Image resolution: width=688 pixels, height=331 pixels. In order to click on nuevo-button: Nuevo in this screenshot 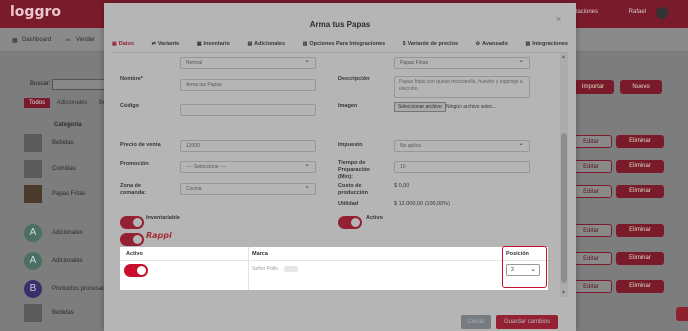, I will do `click(641, 87)`.